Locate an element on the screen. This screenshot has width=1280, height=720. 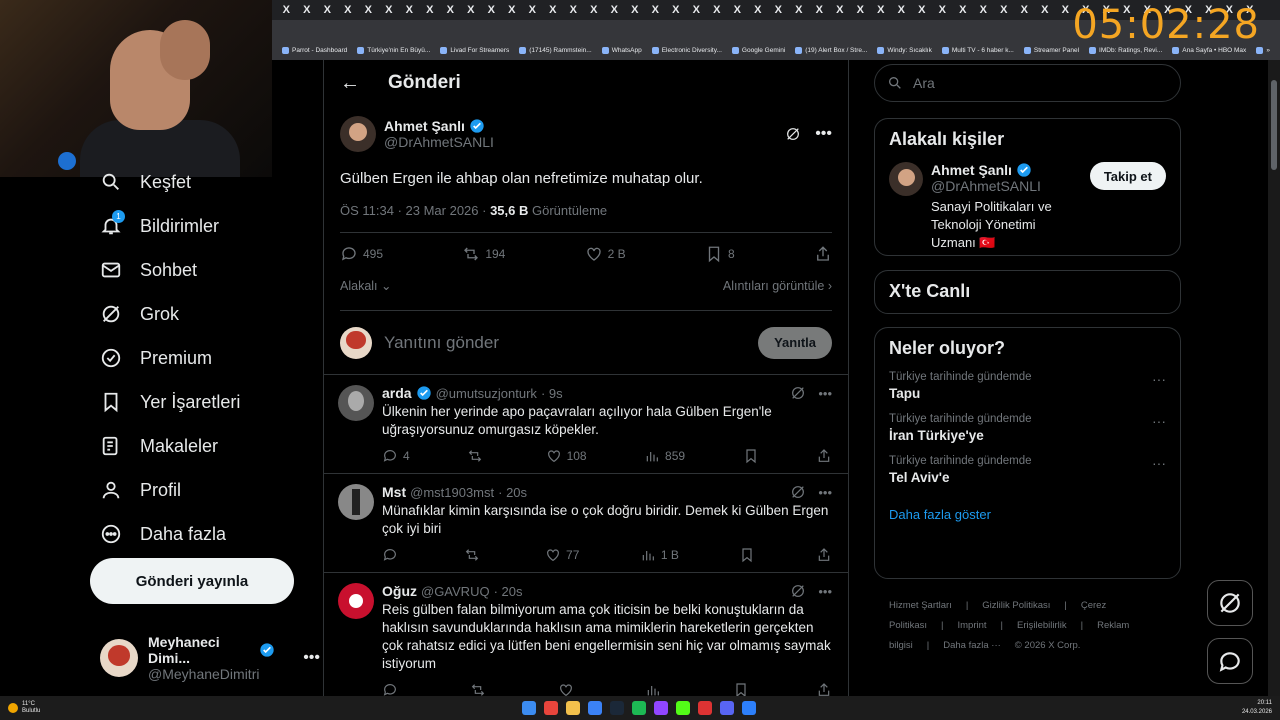
heart-action: 108 is located at coordinates (566, 456).